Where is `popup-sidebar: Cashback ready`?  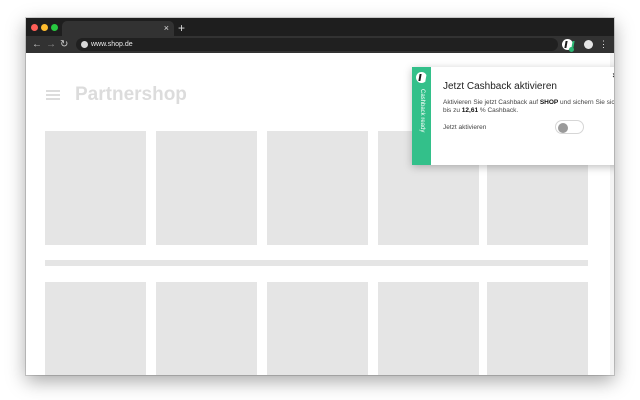
popup-sidebar: Cashback ready is located at coordinates (421, 116).